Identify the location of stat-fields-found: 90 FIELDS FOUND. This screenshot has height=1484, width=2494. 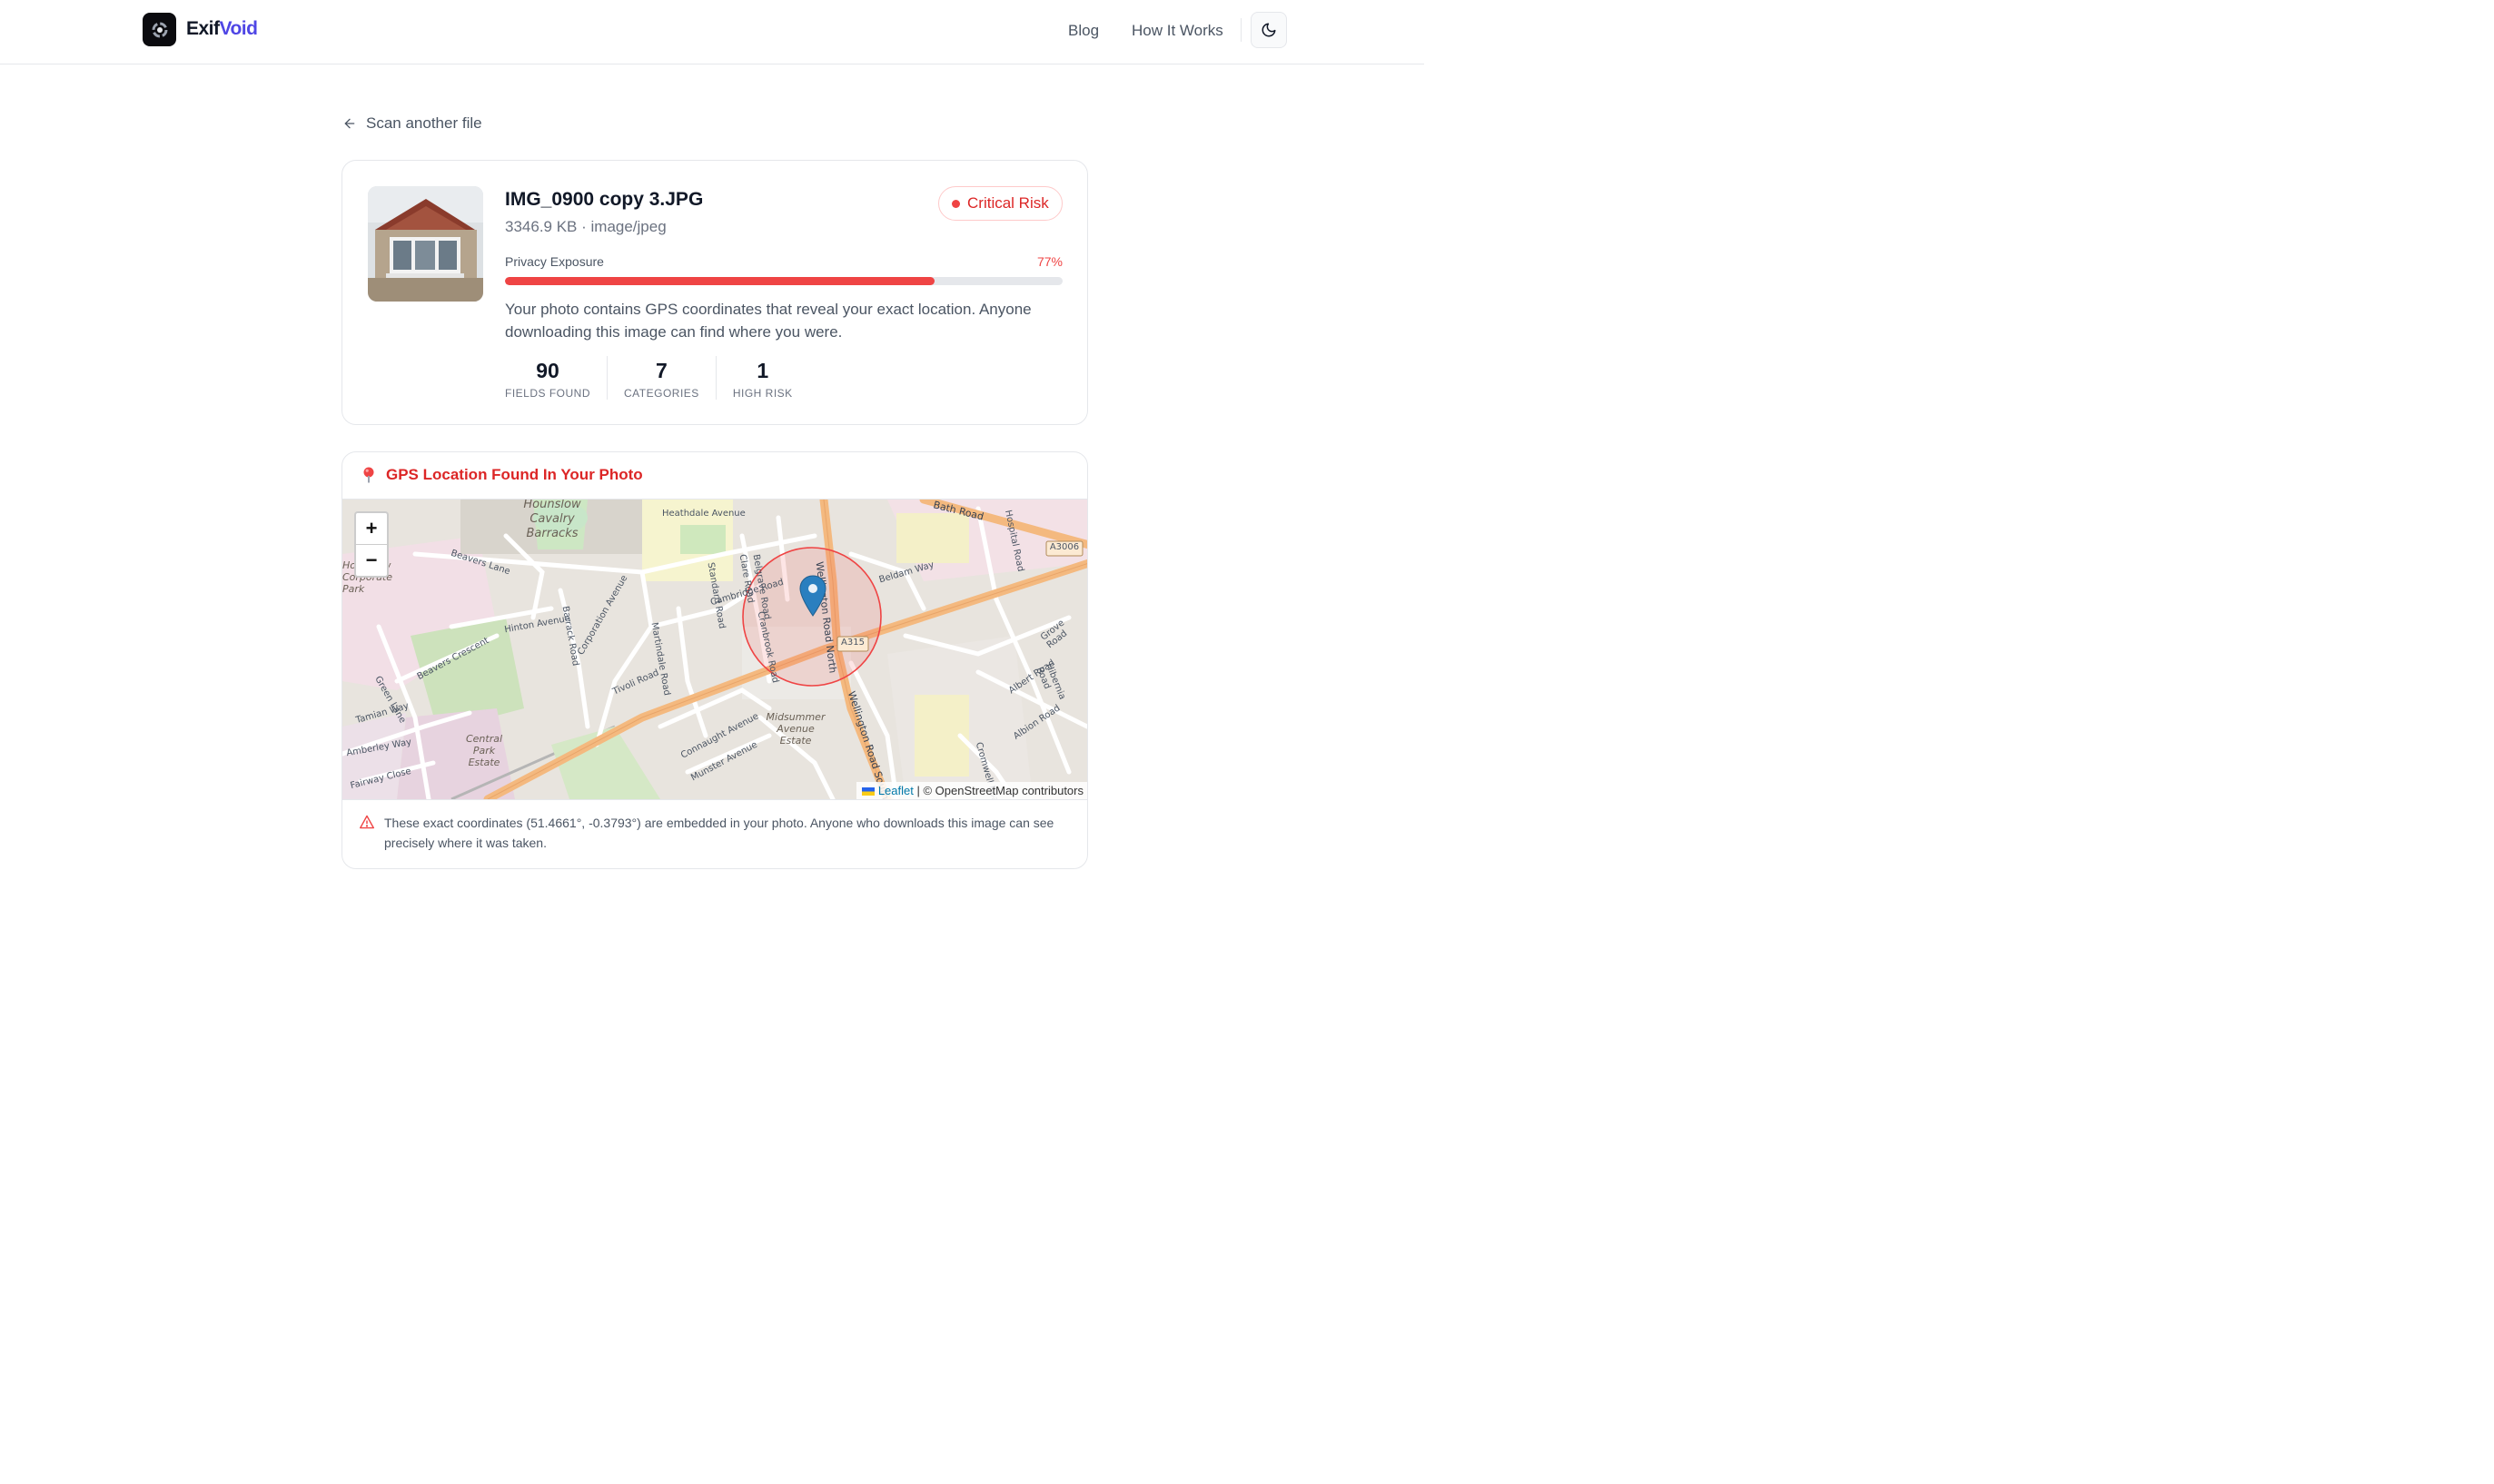
(556, 378).